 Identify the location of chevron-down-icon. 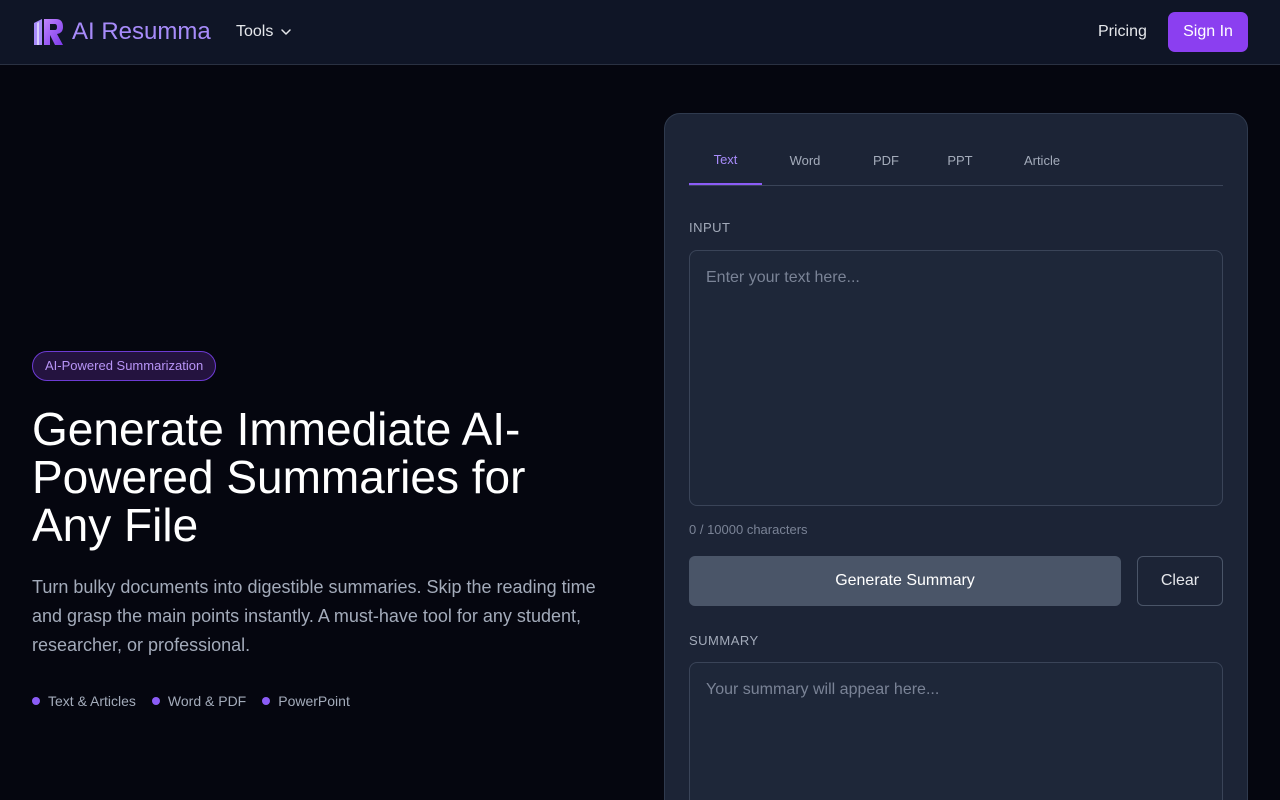
(286, 32).